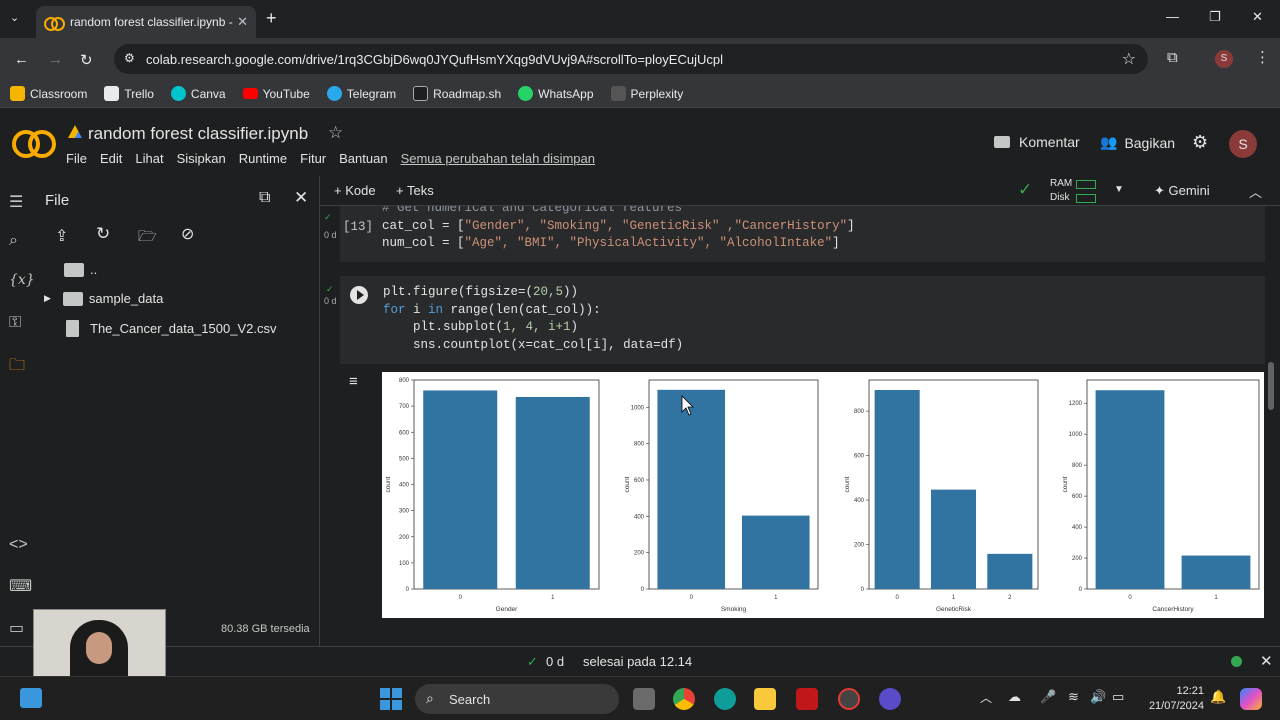 This screenshot has height=720, width=1280. Describe the element at coordinates (1048, 697) in the screenshot. I see `mic-icon: 🎤` at that location.